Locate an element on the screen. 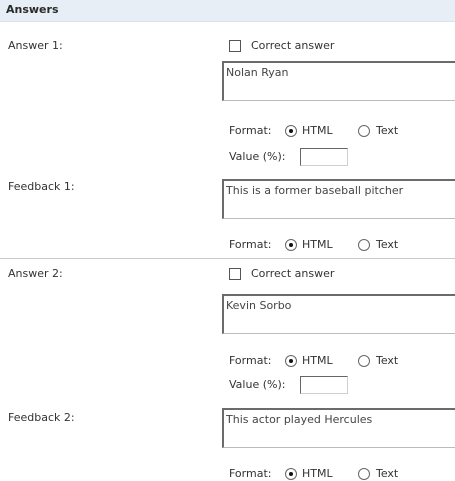 Image resolution: width=455 pixels, height=481 pixels. feedback-1-format-html-radio is located at coordinates (291, 245).